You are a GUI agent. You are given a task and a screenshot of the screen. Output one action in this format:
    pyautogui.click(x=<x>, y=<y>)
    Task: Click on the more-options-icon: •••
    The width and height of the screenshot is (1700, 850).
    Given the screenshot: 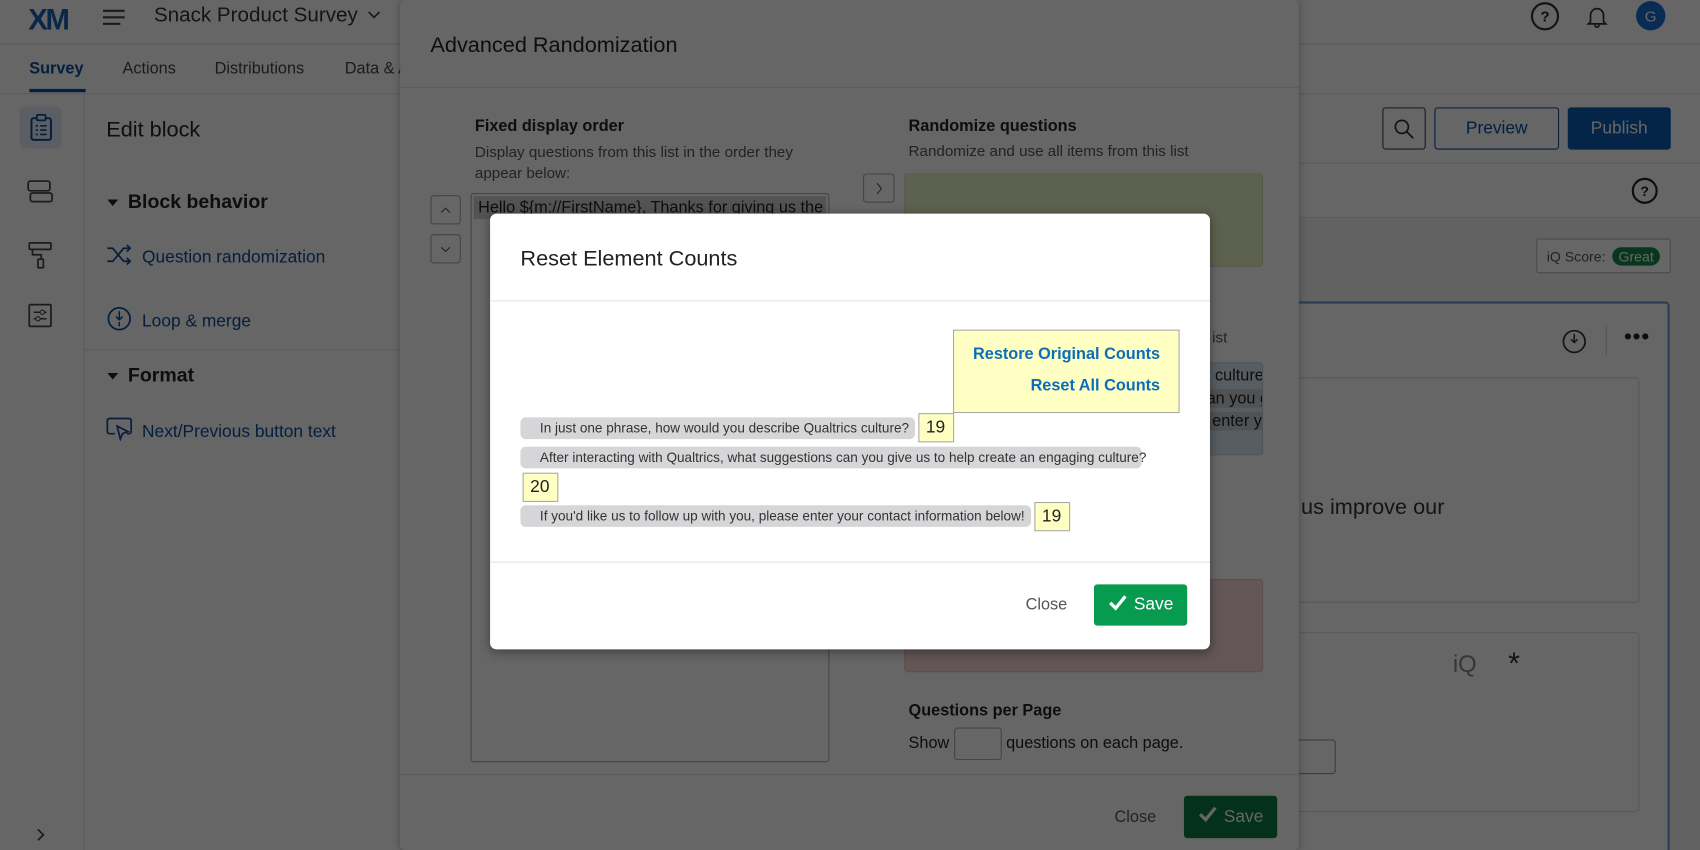 What is the action you would take?
    pyautogui.click(x=1637, y=337)
    